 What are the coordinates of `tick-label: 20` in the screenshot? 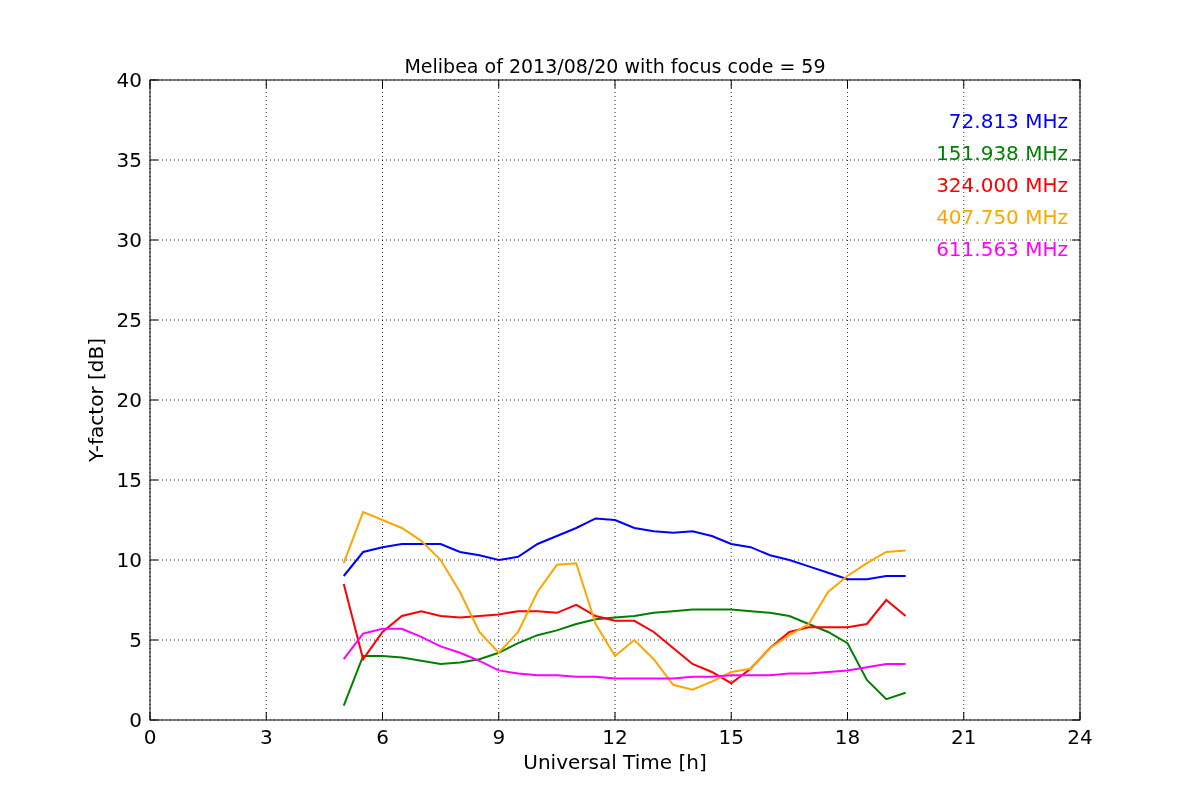 It's located at (129, 400).